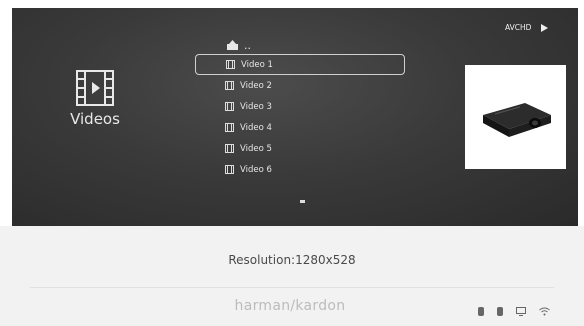  Describe the element at coordinates (257, 64) in the screenshot. I see `list-item-label: Video 1` at that location.